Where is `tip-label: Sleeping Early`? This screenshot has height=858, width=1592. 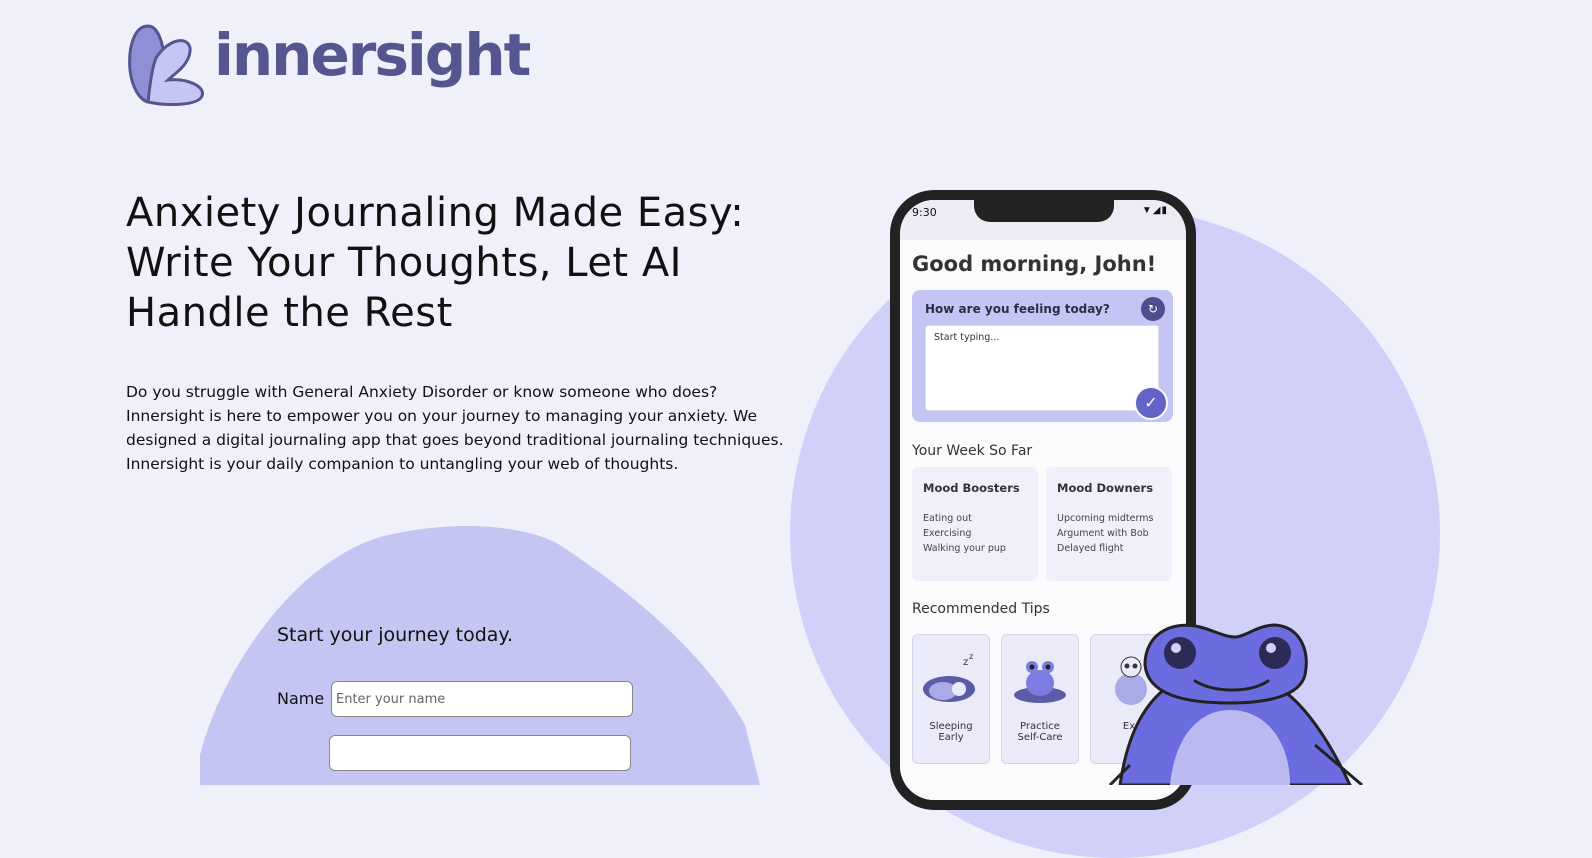
tip-label: Sleeping Early is located at coordinates (951, 732).